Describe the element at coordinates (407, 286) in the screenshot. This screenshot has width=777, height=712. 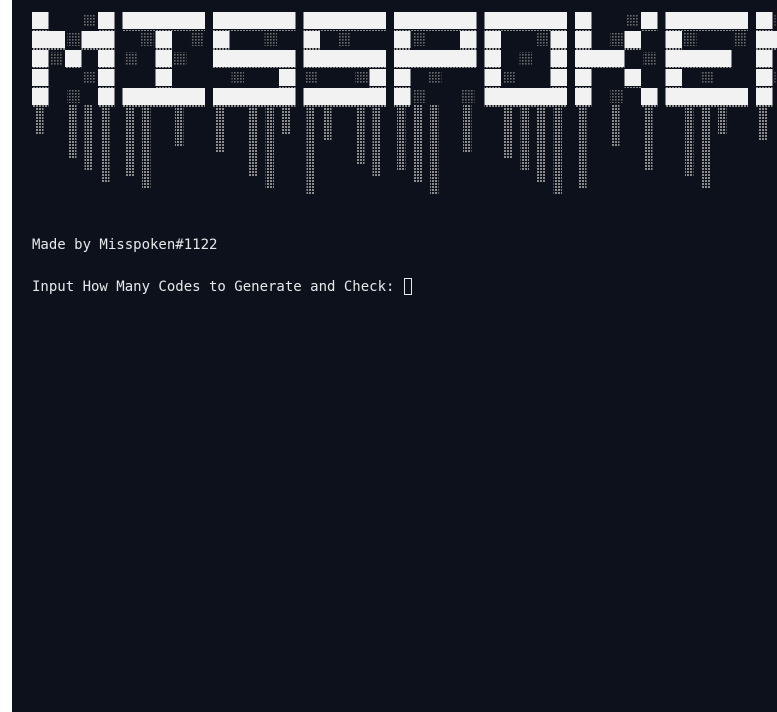
I see `block-cursor-icon` at that location.